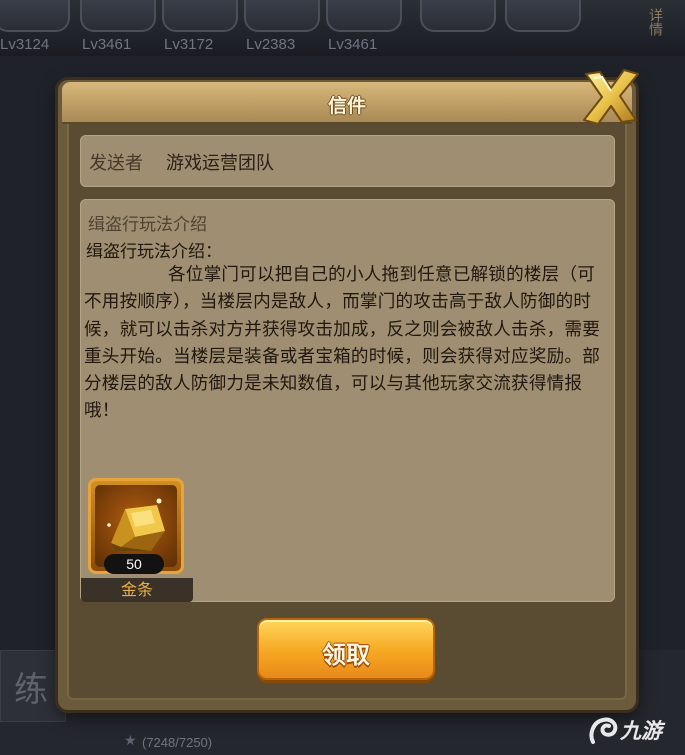 Image resolution: width=685 pixels, height=755 pixels. What do you see at coordinates (134, 564) in the screenshot?
I see `item-count-badge: 50` at bounding box center [134, 564].